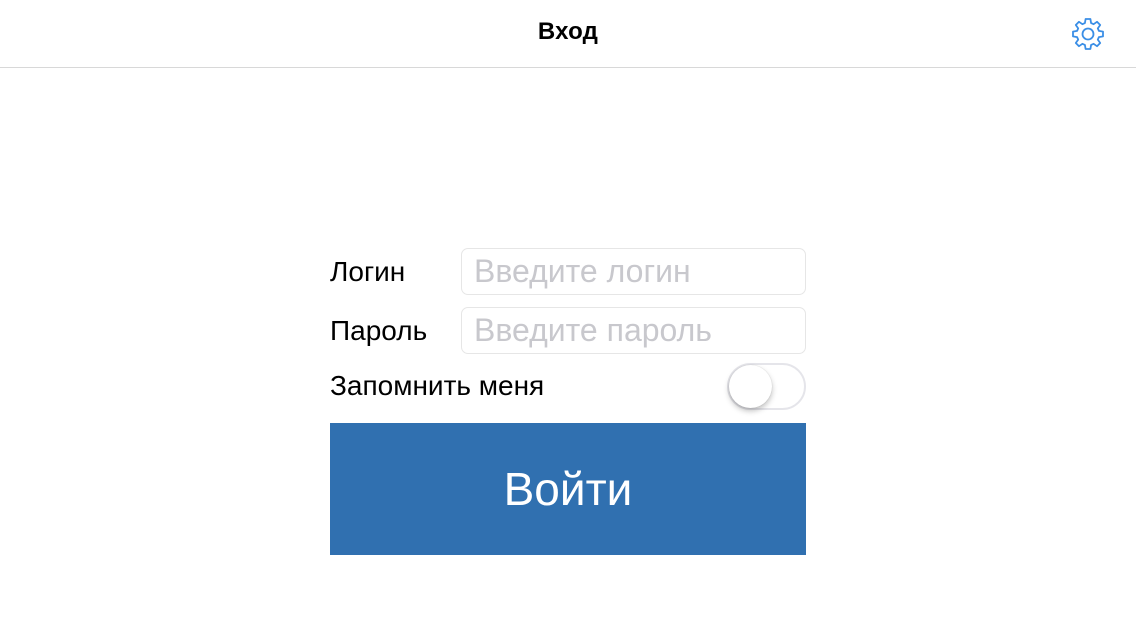  Describe the element at coordinates (368, 271) in the screenshot. I see `login-label: Логин` at that location.